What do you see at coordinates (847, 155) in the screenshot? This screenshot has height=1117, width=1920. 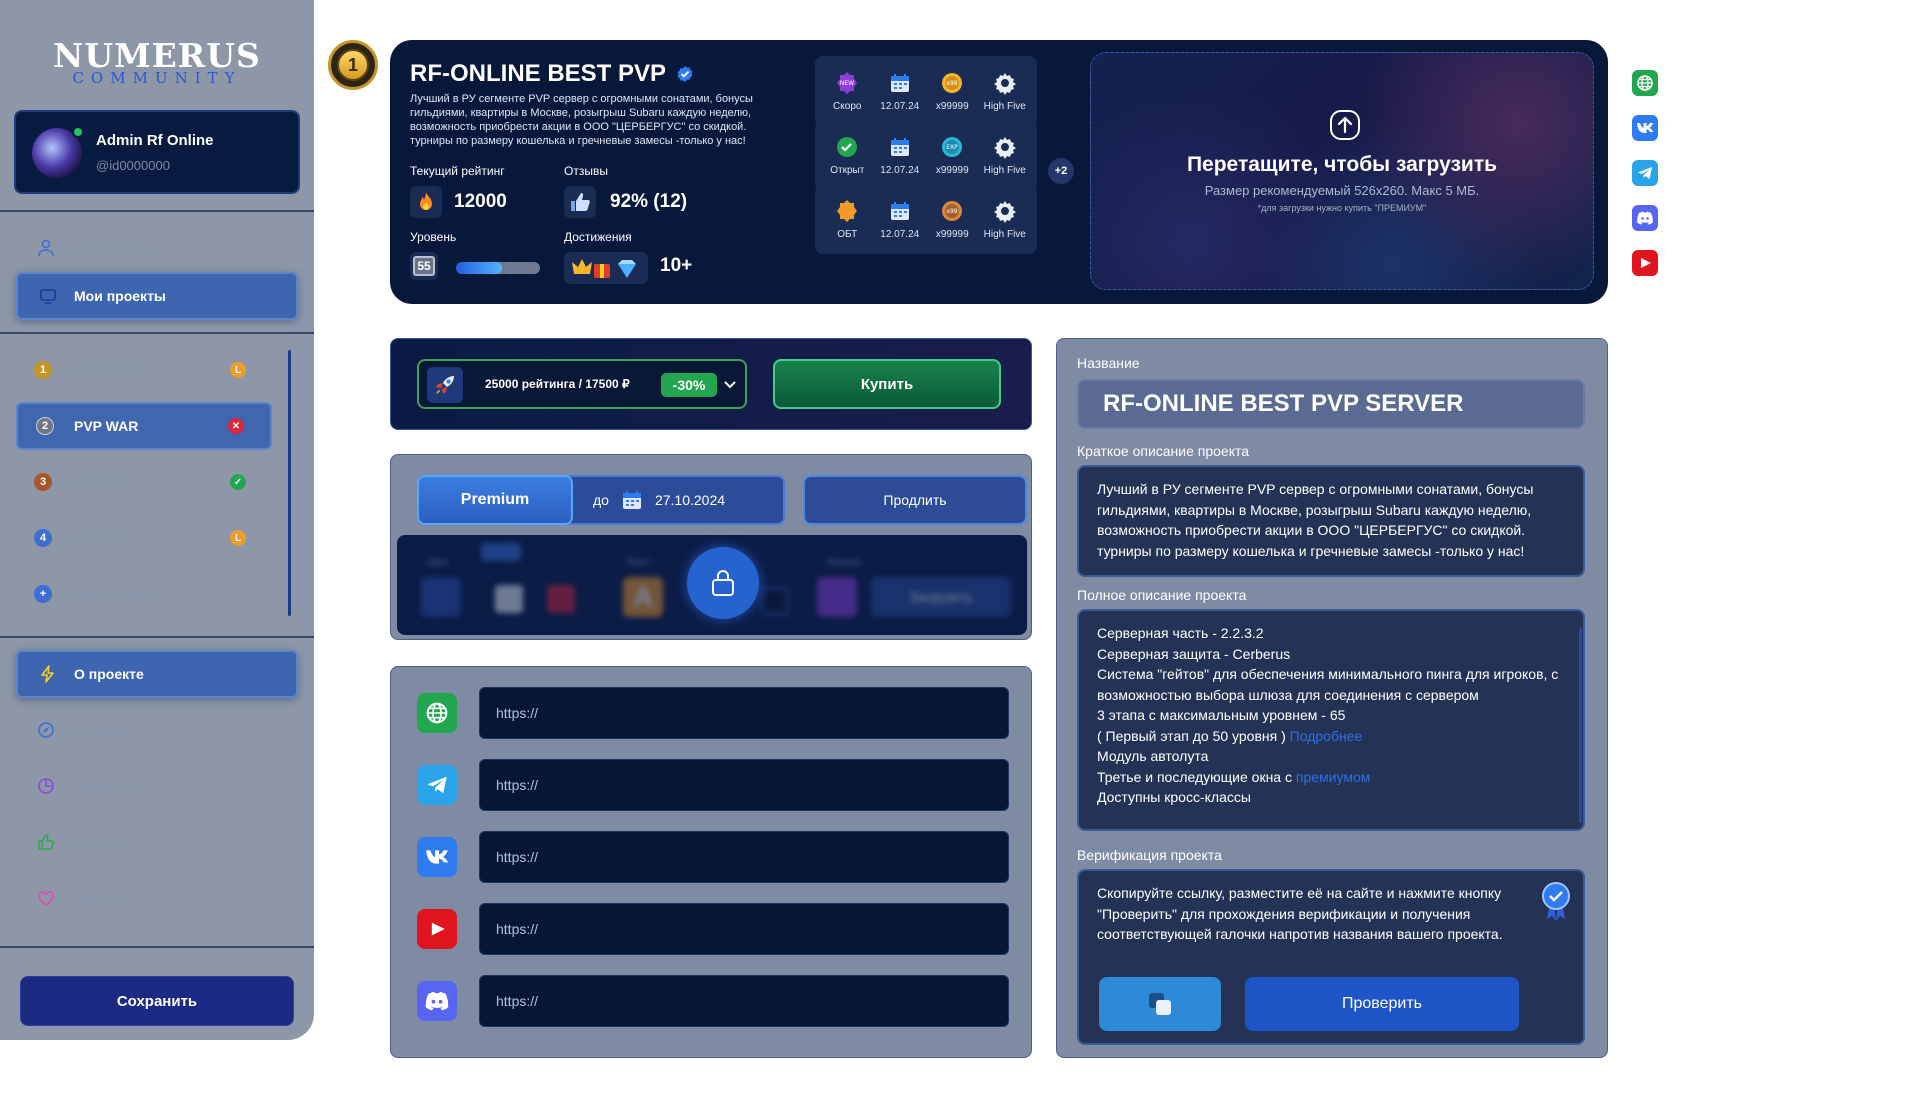 I see `server-status: Открыт` at bounding box center [847, 155].